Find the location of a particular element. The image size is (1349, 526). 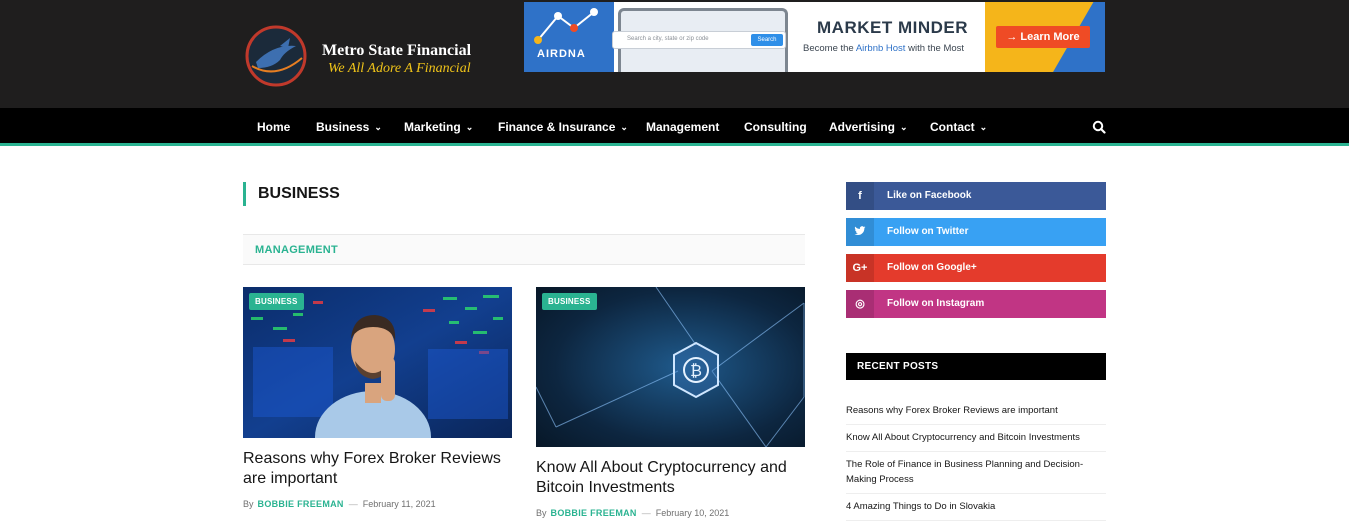

ad-title: MARKET MINDER is located at coordinates (892, 27).